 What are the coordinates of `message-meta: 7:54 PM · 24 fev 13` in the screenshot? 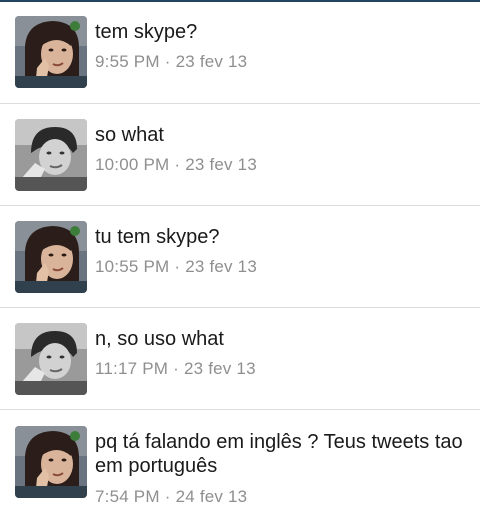 It's located at (171, 497).